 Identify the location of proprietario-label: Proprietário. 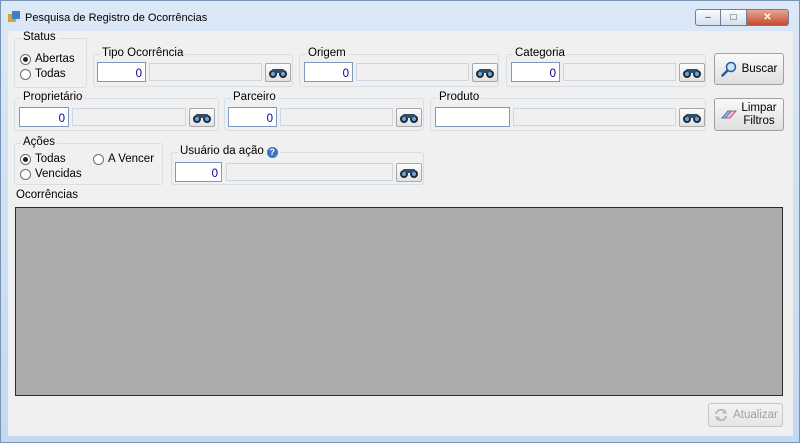
(53, 97).